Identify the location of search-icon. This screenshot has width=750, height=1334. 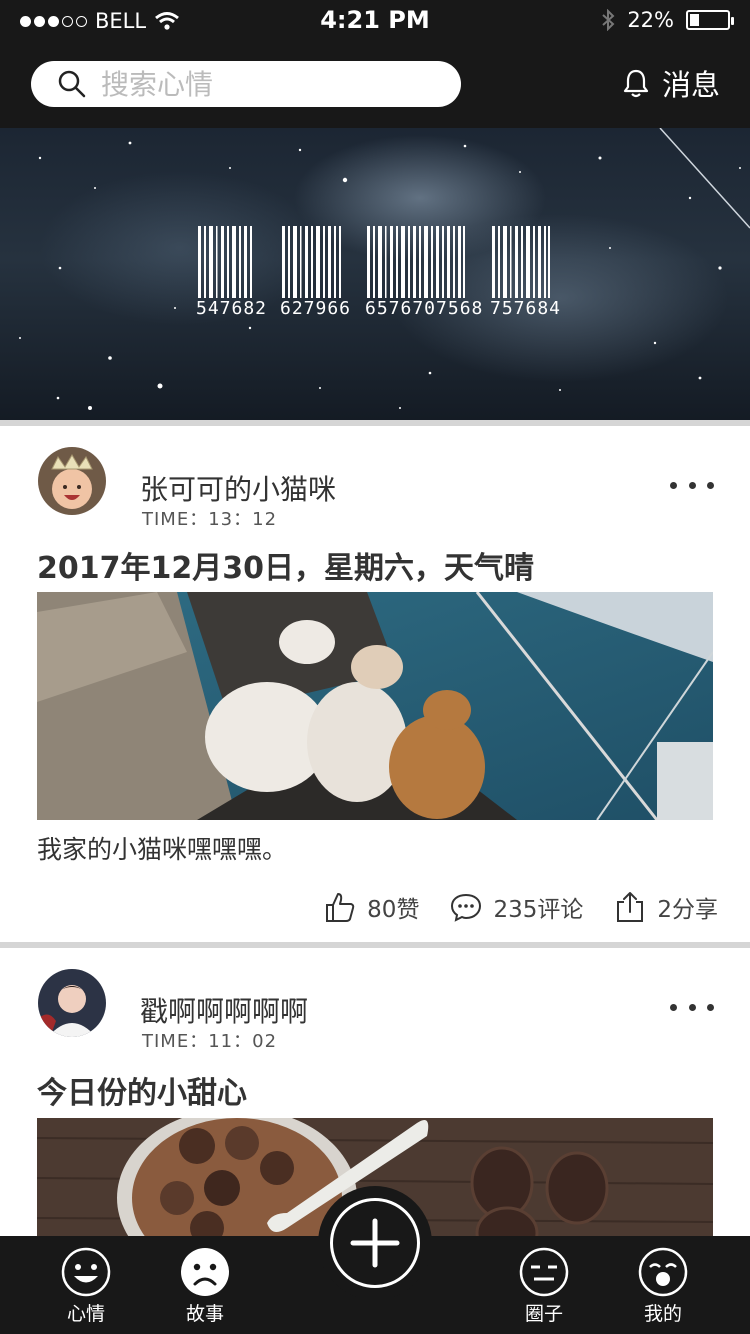
(72, 84).